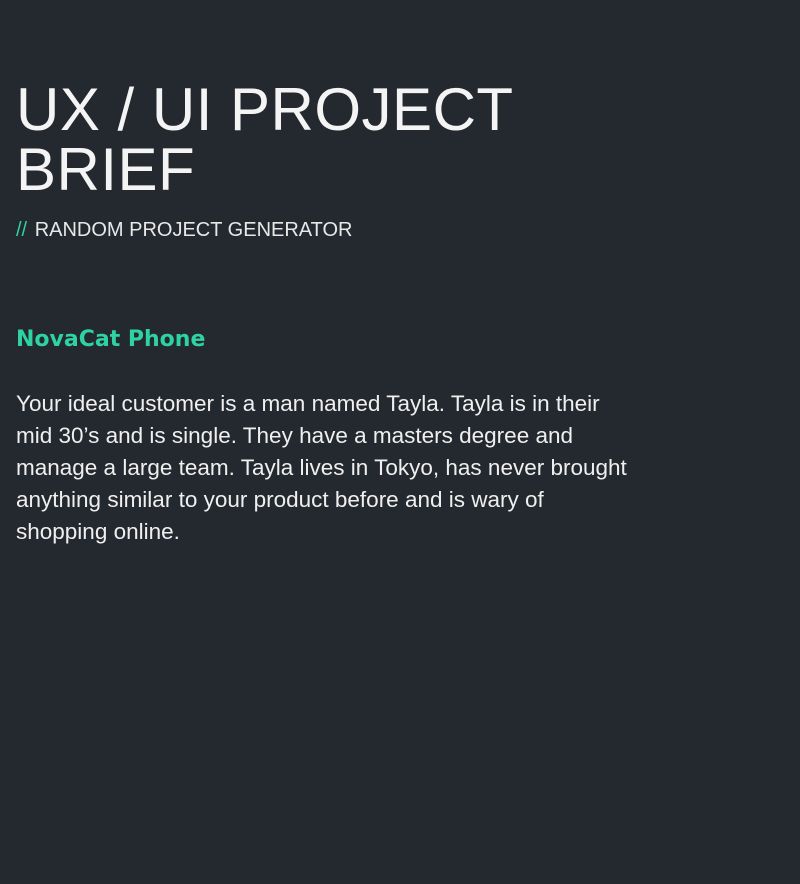 The height and width of the screenshot is (884, 800). I want to click on subtitle-text: RANDOM PROJECT GENERATOR, so click(193, 230).